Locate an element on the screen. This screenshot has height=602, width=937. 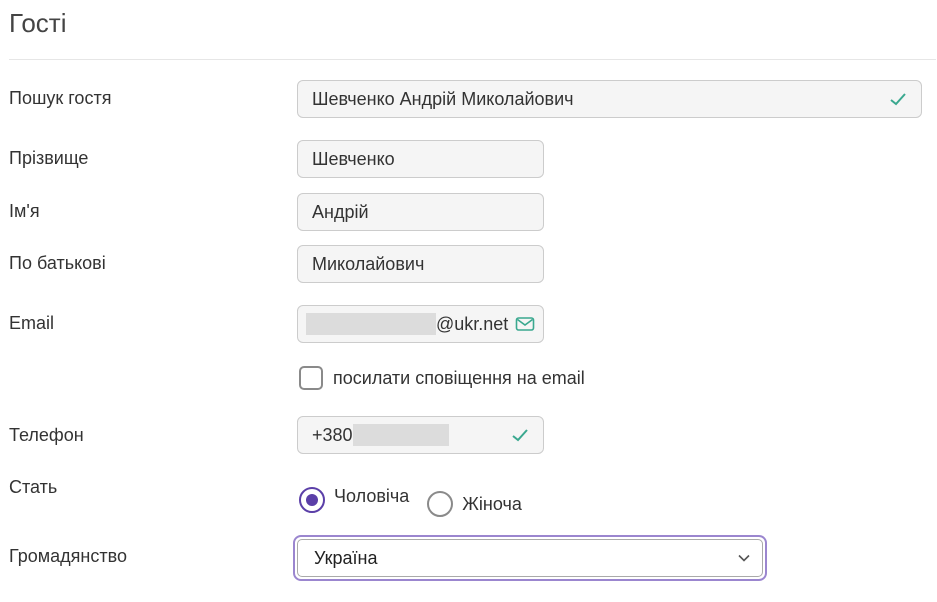
gender-male-radio is located at coordinates (312, 500).